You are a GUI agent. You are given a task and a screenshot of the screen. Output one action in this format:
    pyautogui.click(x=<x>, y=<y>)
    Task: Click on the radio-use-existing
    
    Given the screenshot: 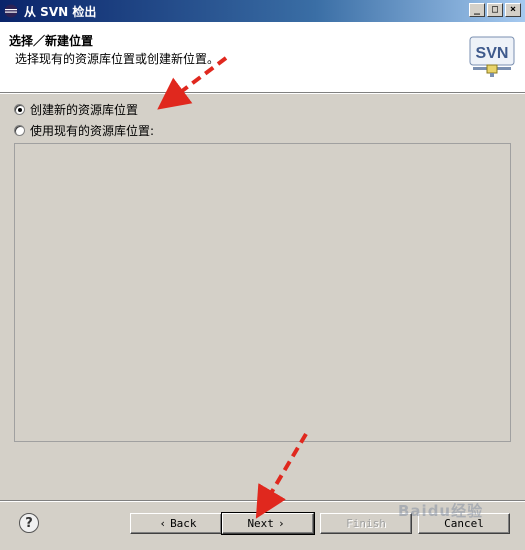 What is the action you would take?
    pyautogui.click(x=19, y=130)
    